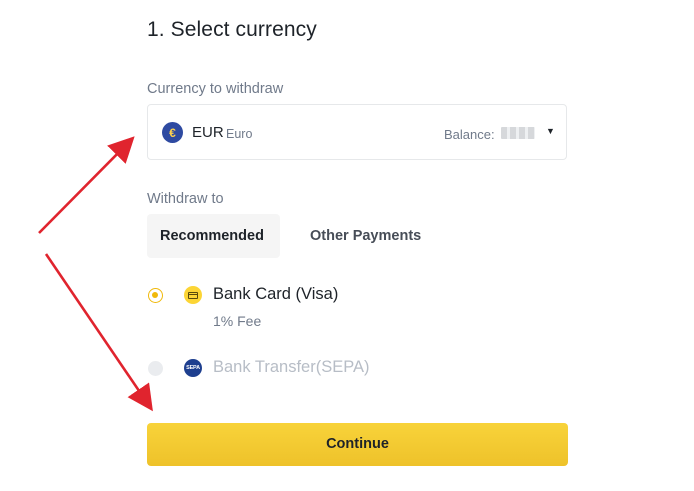  Describe the element at coordinates (291, 367) in the screenshot. I see `sepa-option: Bank Transfer(SEPA)` at that location.